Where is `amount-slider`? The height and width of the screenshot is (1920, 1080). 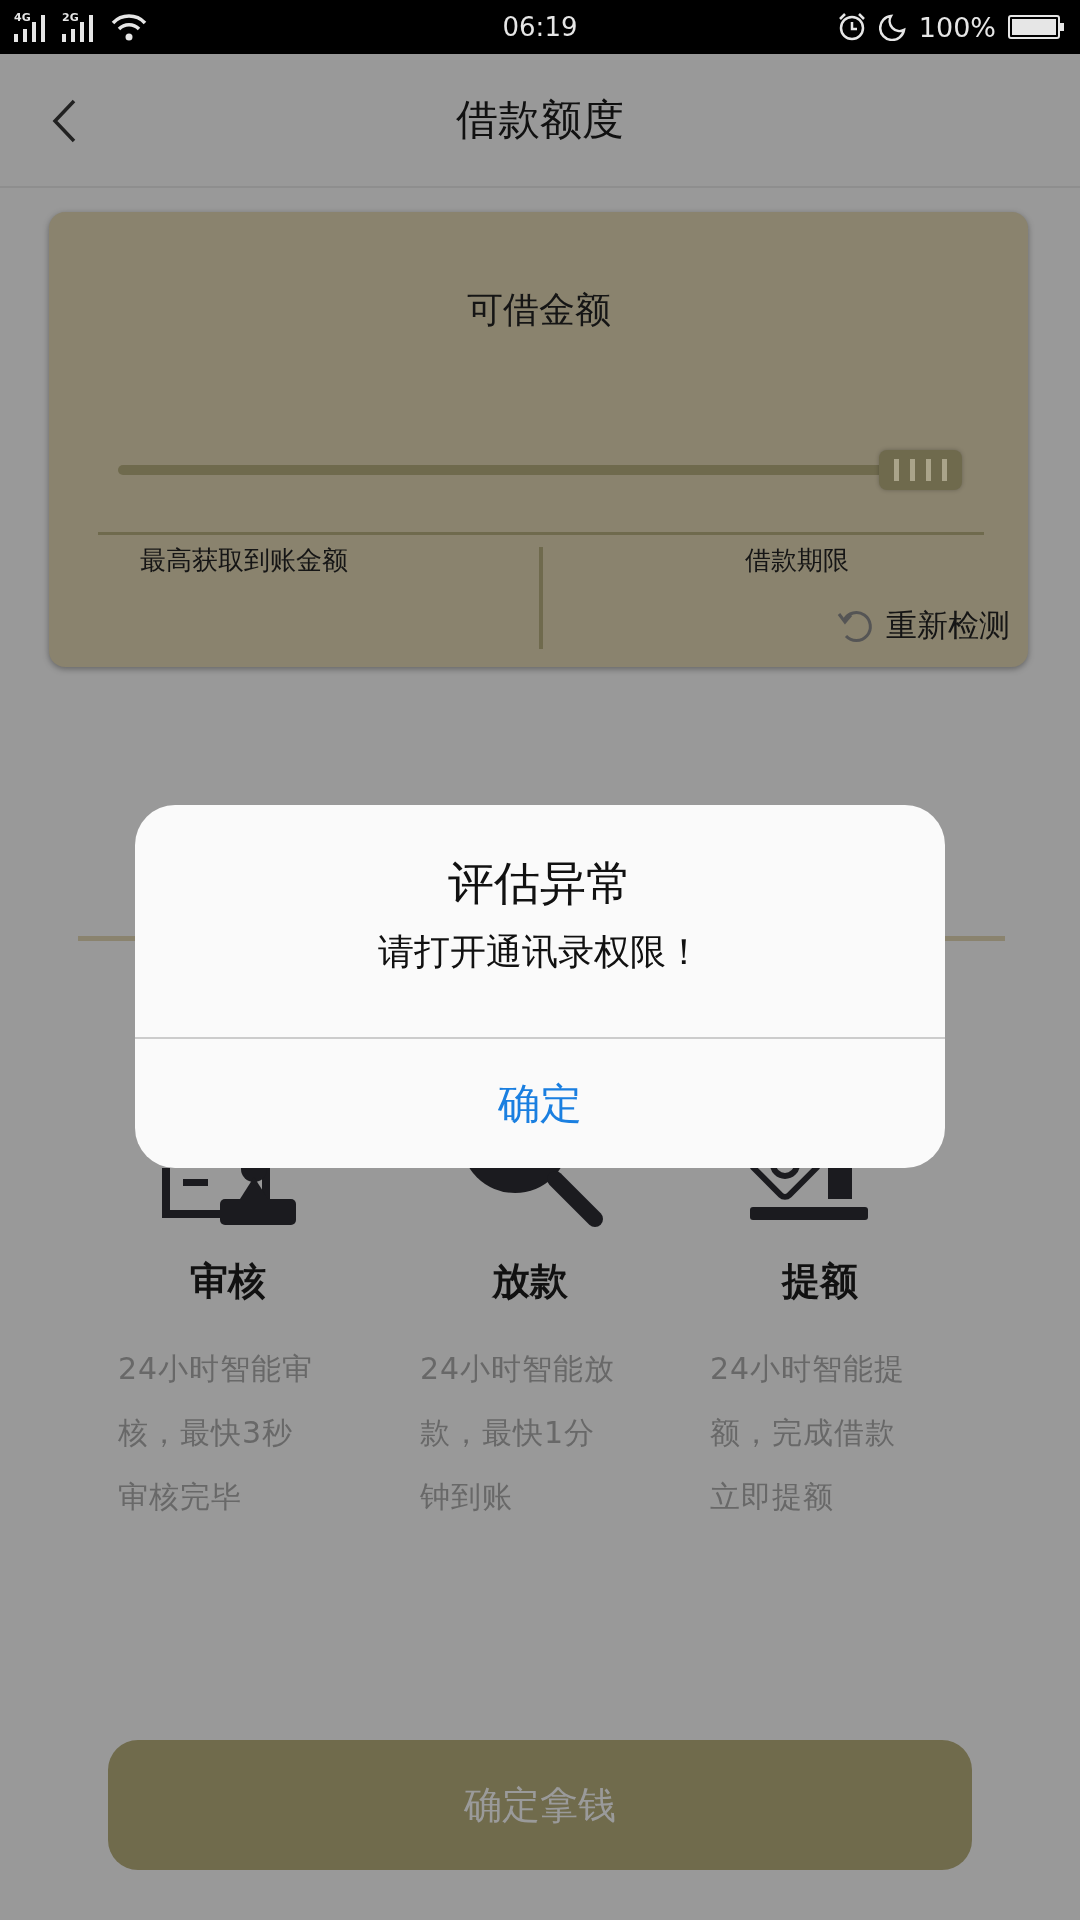 amount-slider is located at coordinates (540, 470).